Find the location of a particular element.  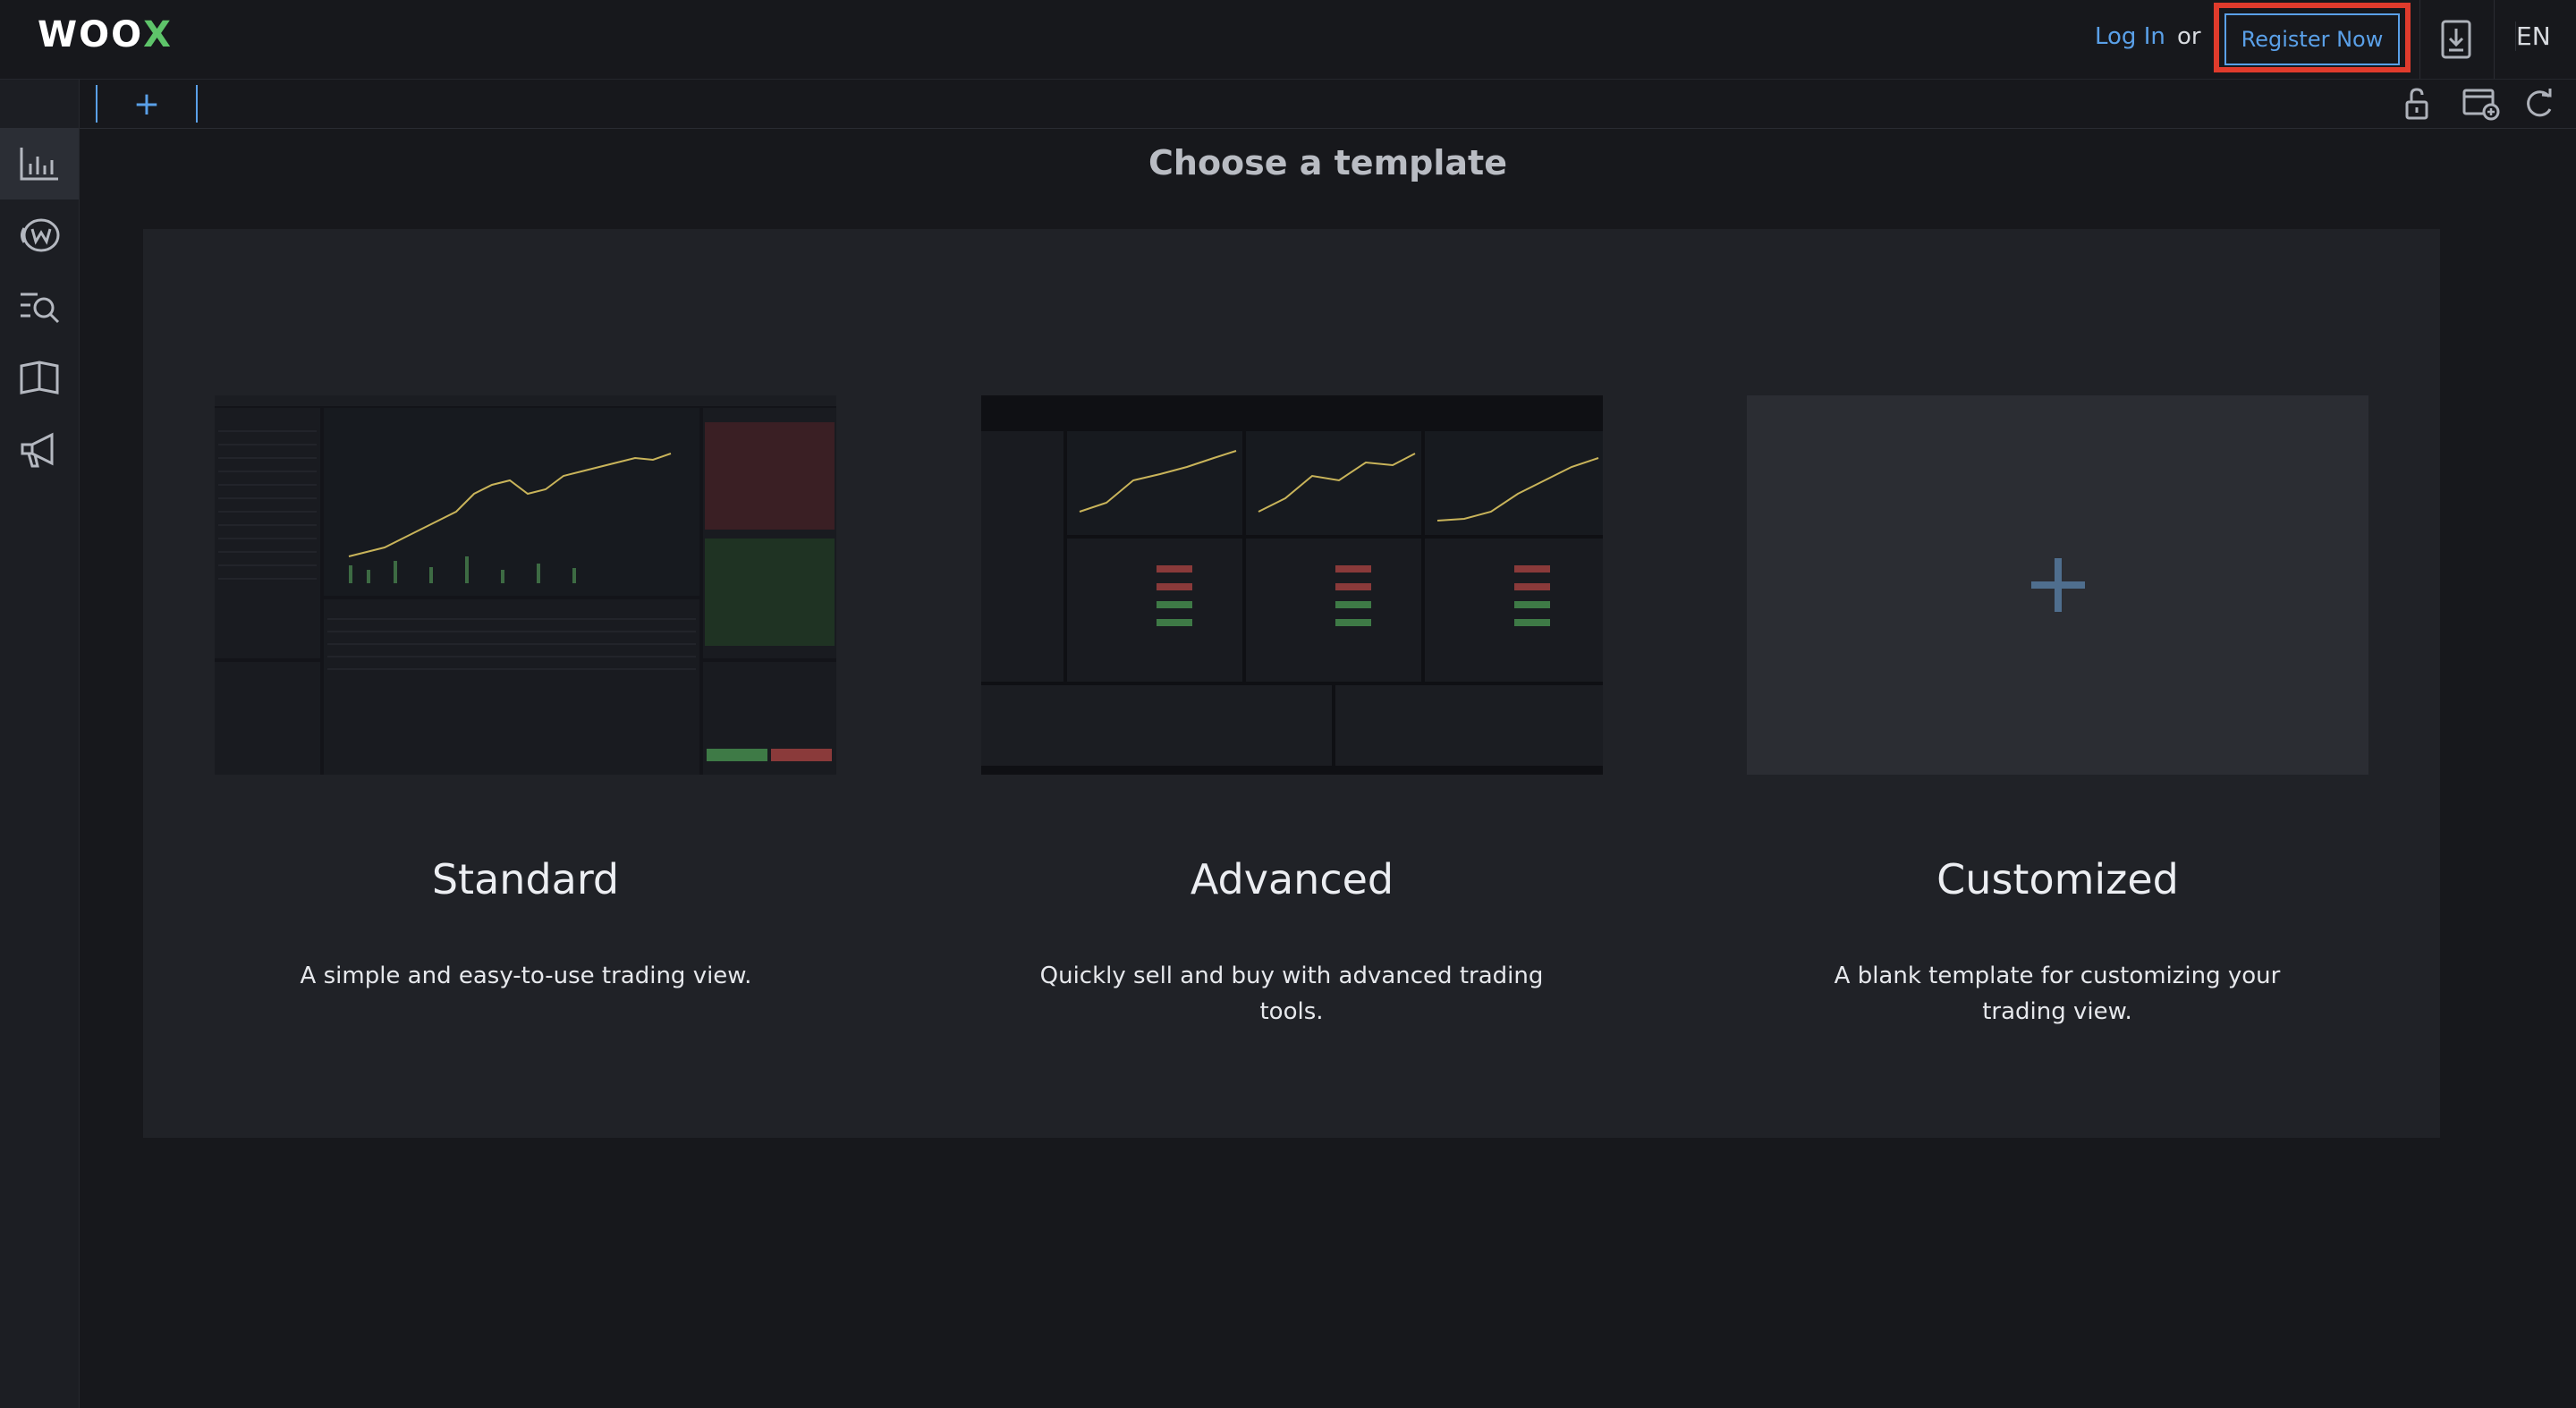

sidebar-item-announcements is located at coordinates (39, 450).